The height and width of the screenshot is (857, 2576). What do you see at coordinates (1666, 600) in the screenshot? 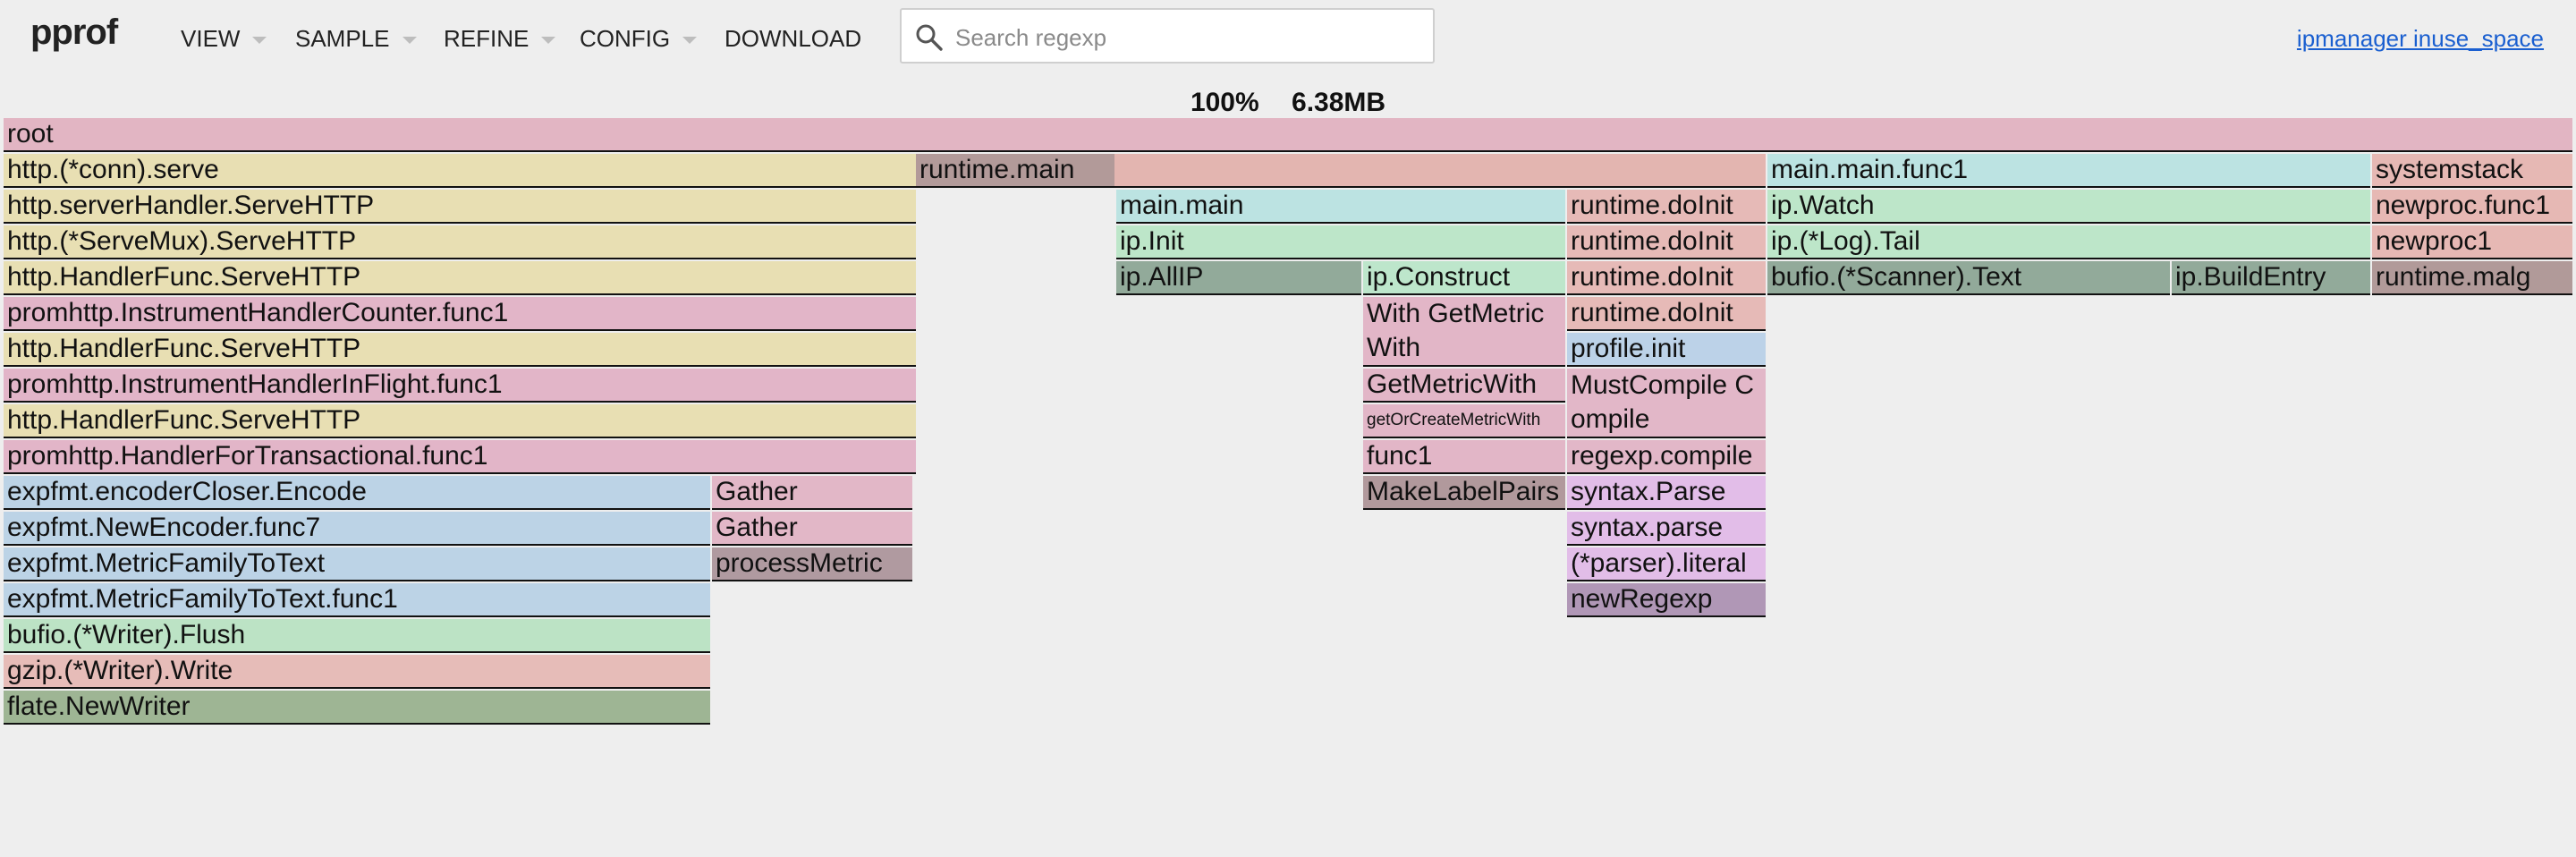
I see `flame-frame: newRegexp` at bounding box center [1666, 600].